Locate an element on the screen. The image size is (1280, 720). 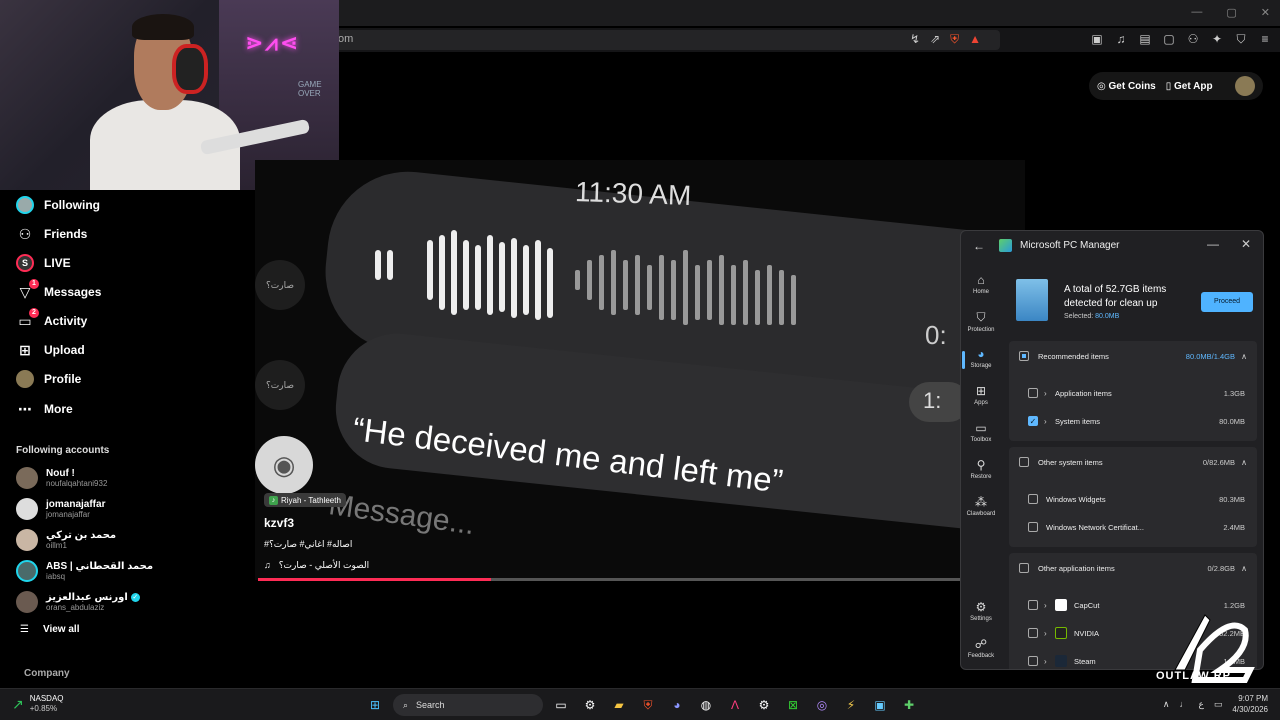
pcm-nav-storage: ◕ Storage is located at coordinates (981, 358).